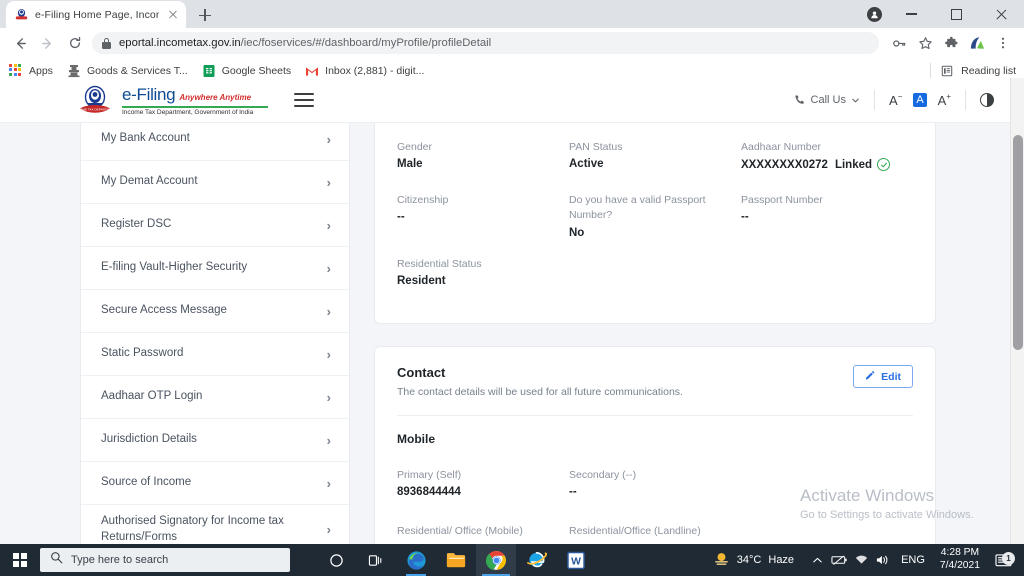  What do you see at coordinates (655, 534) in the screenshot?
I see `field-residential-office-landline: Residential/Office (Landline) --` at bounding box center [655, 534].